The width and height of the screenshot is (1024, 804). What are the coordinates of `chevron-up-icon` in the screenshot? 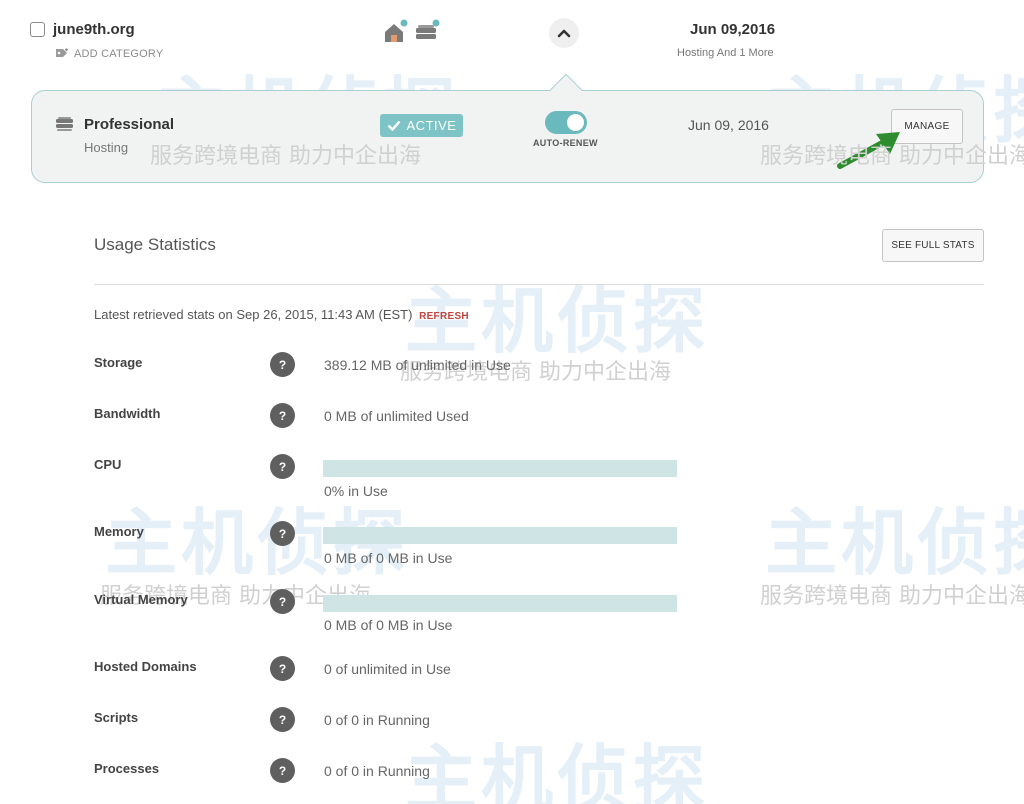 It's located at (564, 33).